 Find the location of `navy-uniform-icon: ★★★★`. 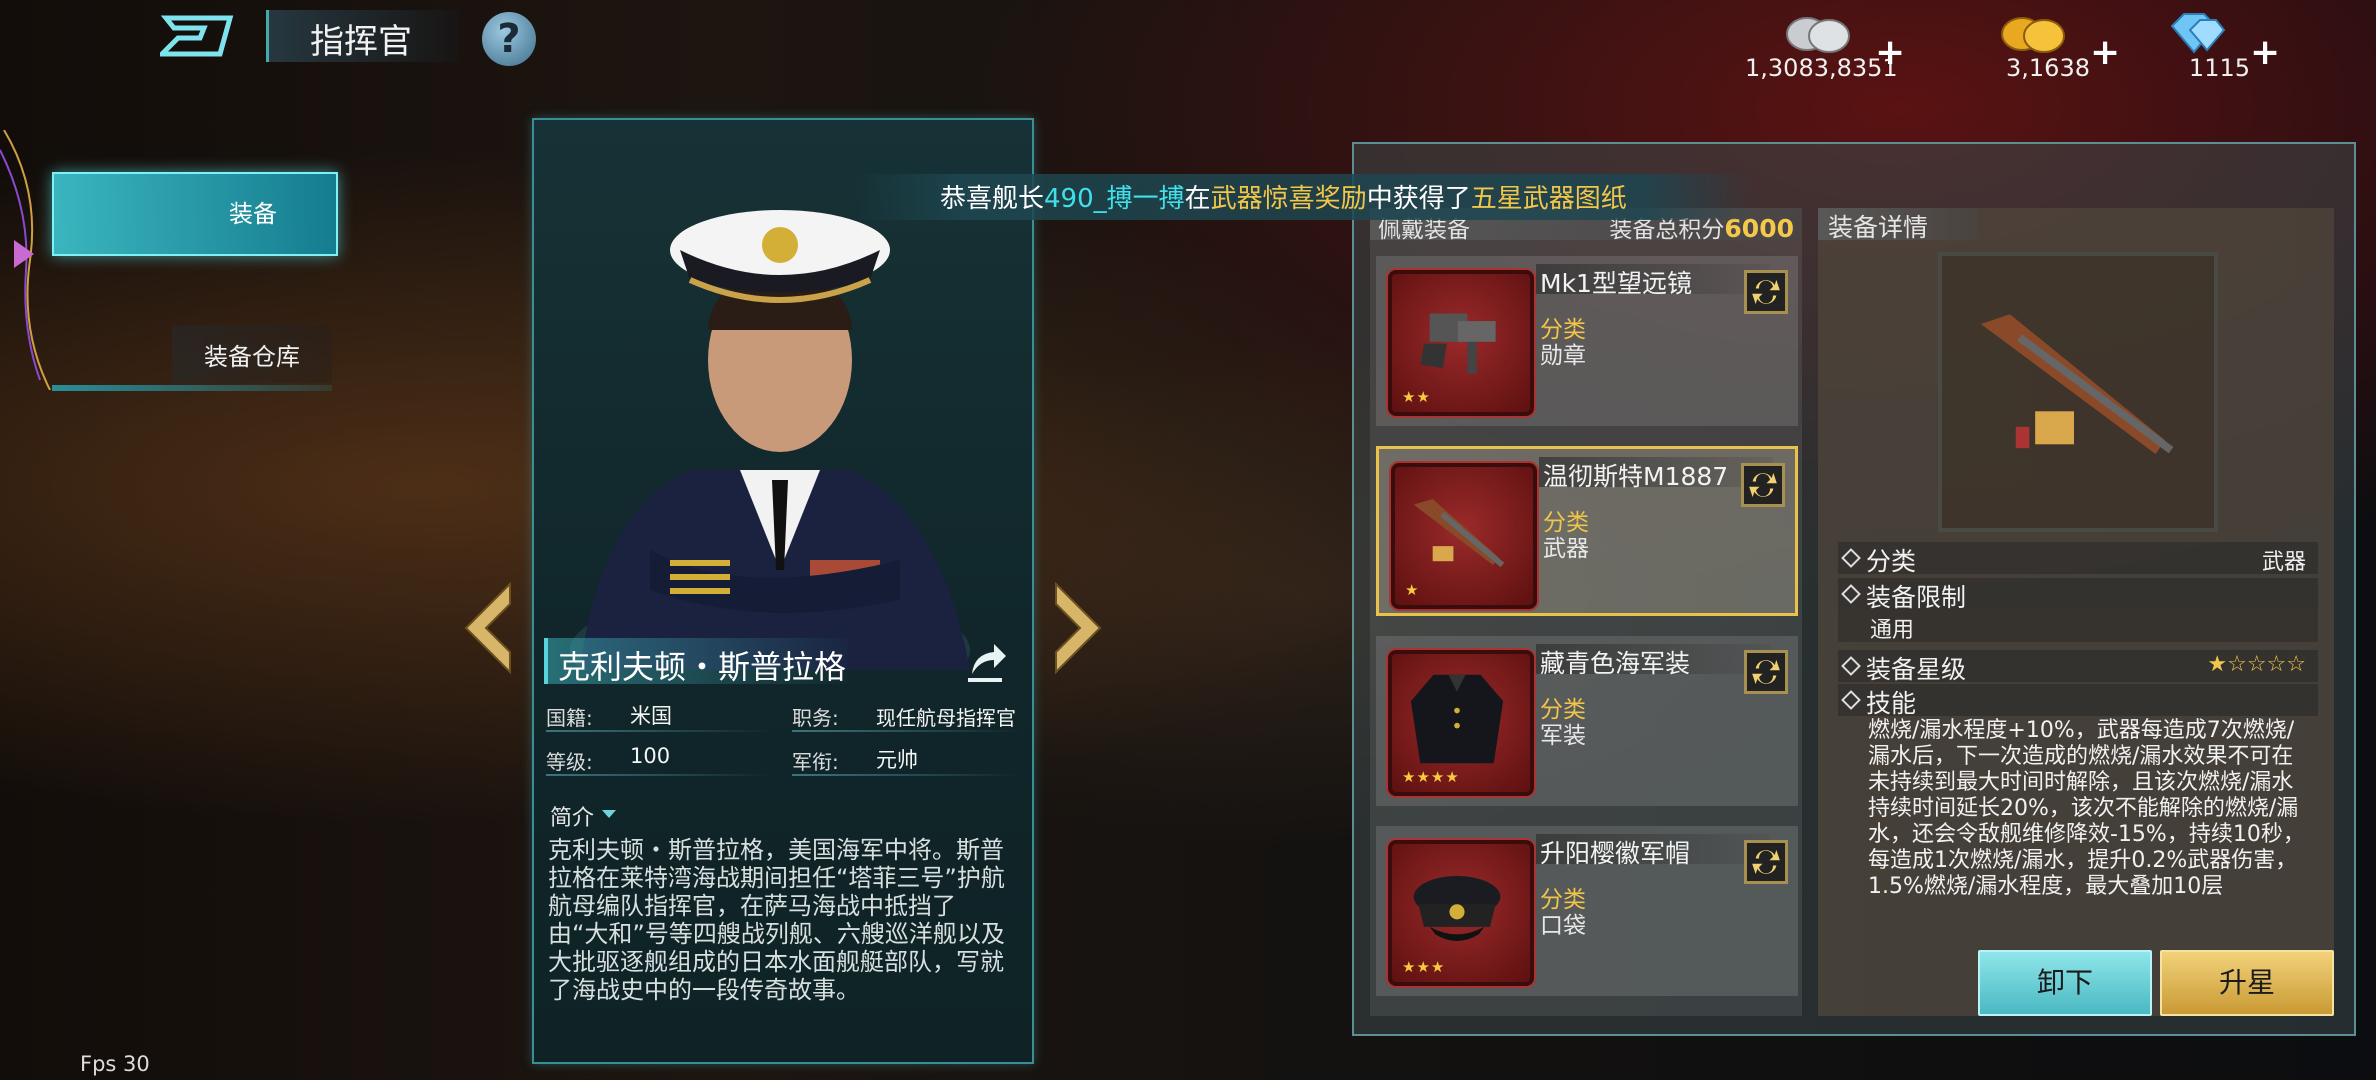

navy-uniform-icon: ★★★★ is located at coordinates (1461, 723).